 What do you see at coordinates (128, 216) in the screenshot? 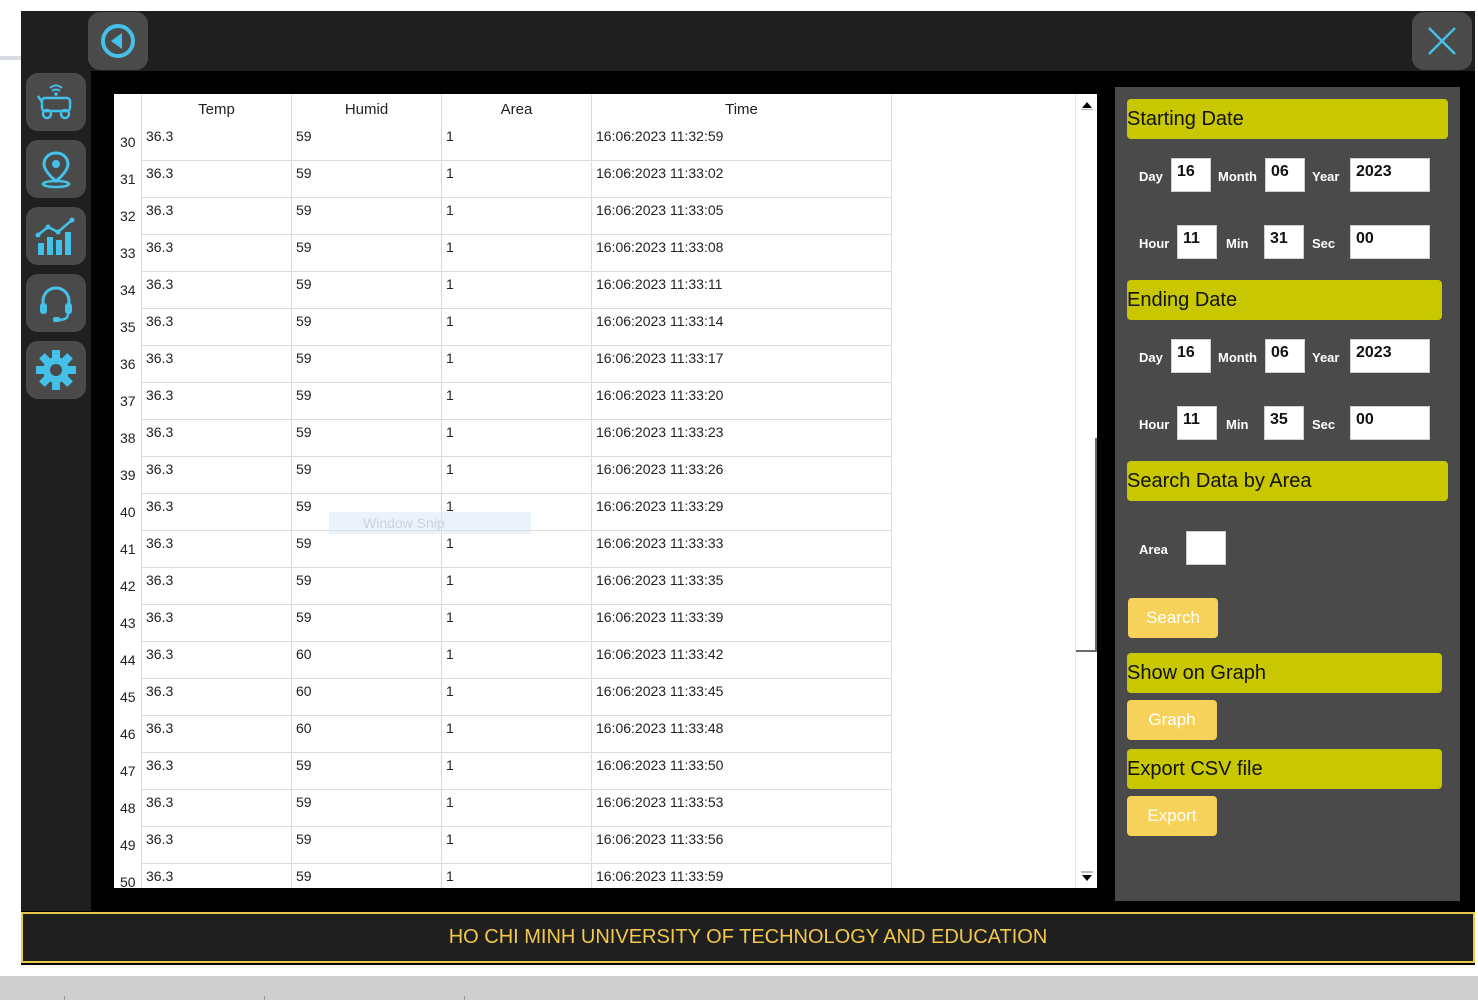
I see `row-number: 32` at bounding box center [128, 216].